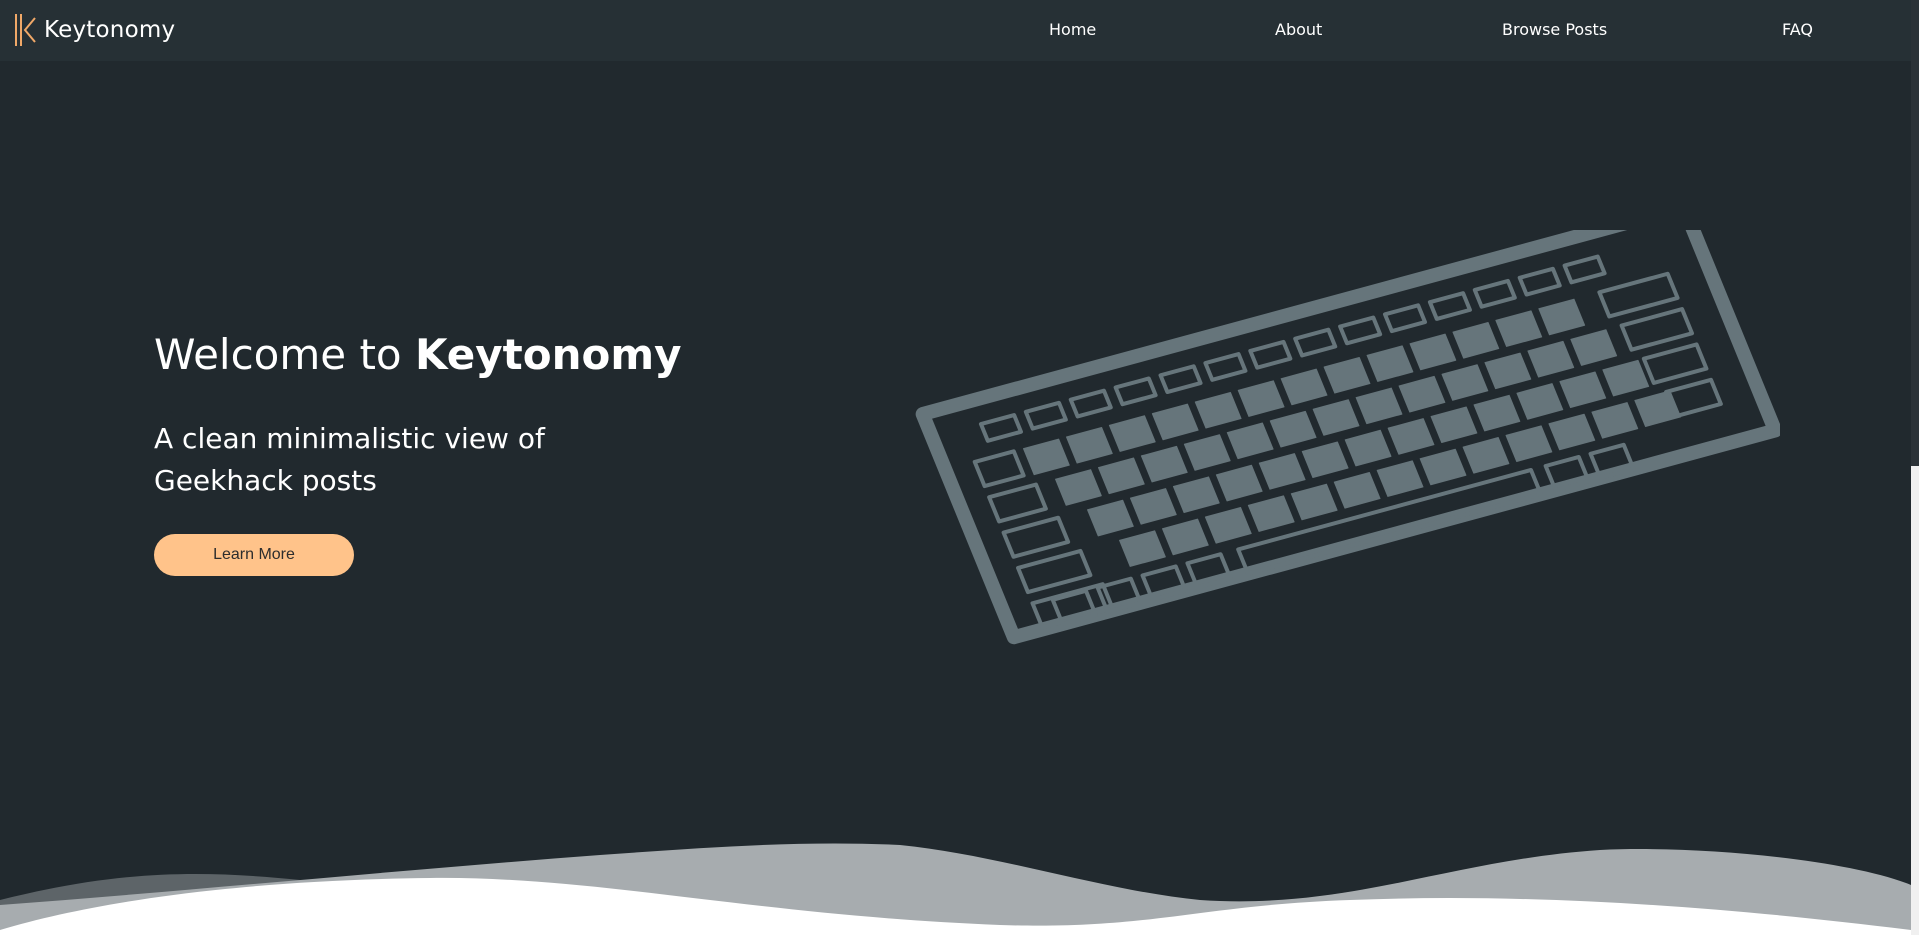 The width and height of the screenshot is (1919, 935). Describe the element at coordinates (1072, 29) in the screenshot. I see `nav-home-link: Home` at that location.